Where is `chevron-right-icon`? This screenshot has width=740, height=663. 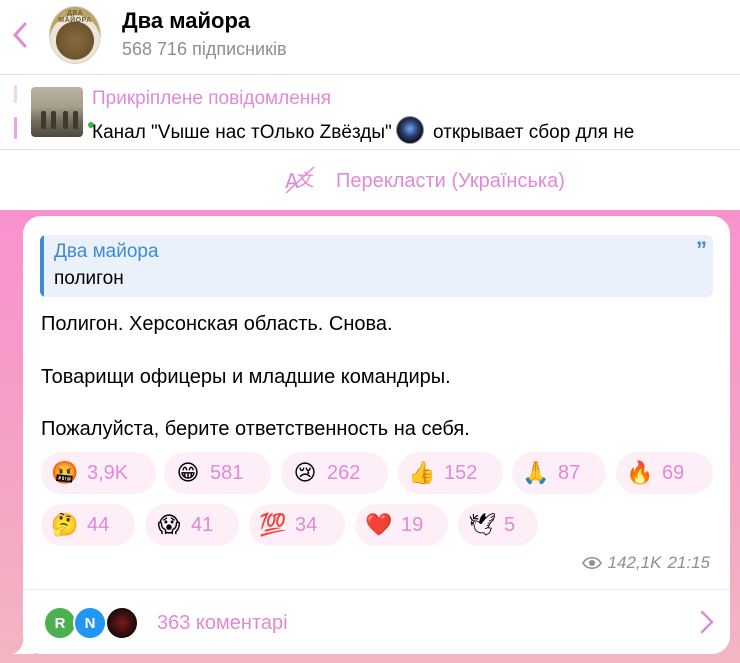 chevron-right-icon is located at coordinates (707, 622).